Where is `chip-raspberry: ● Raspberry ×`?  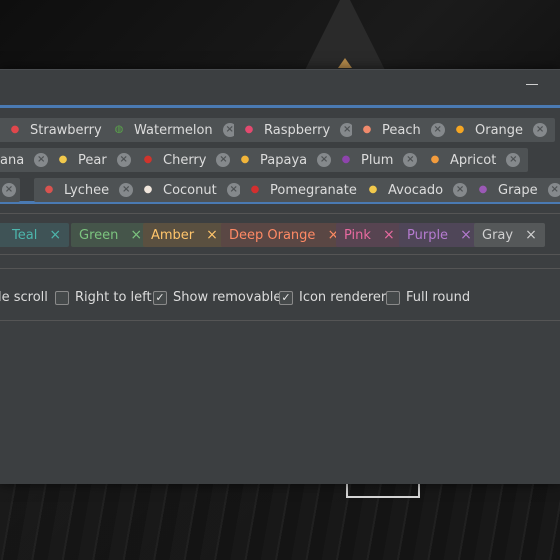
chip-raspberry: ● Raspberry × is located at coordinates (298, 130).